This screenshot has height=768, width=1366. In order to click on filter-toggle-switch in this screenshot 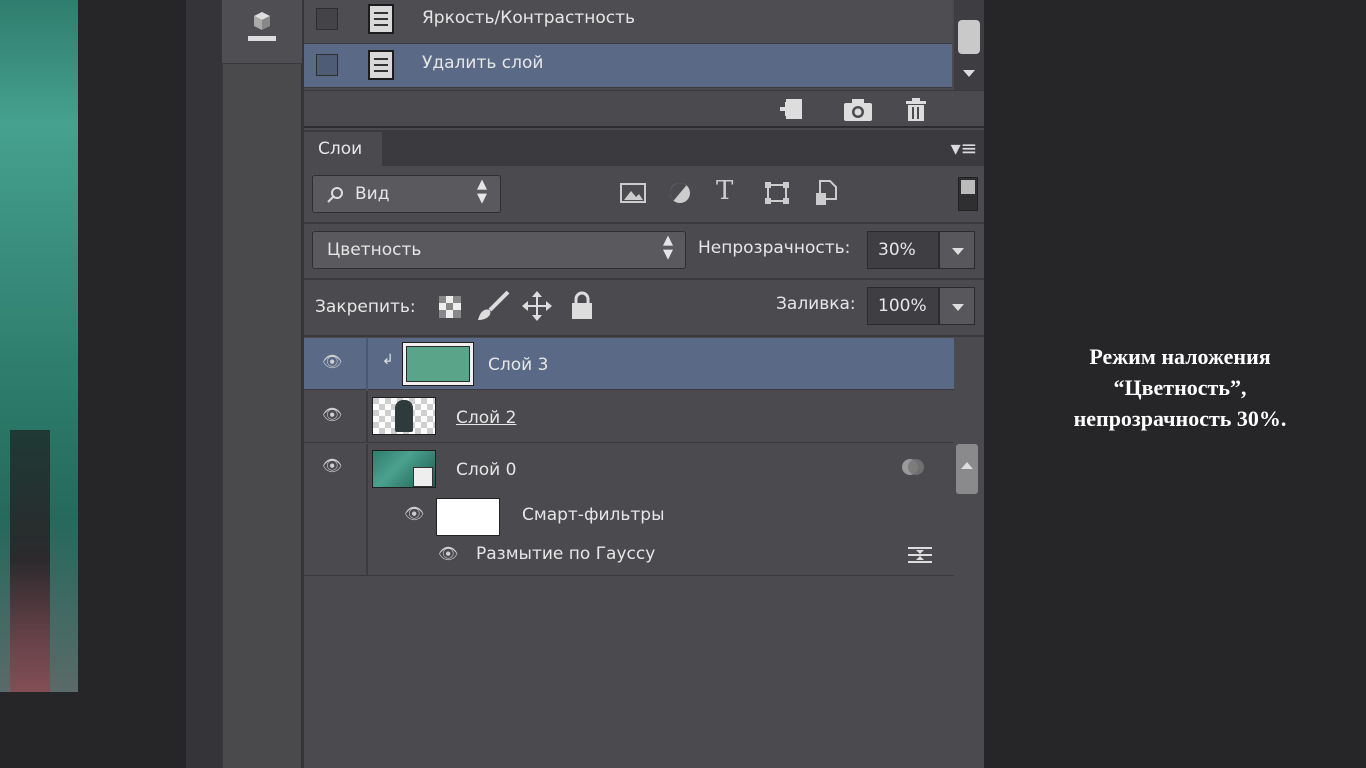, I will do `click(968, 194)`.